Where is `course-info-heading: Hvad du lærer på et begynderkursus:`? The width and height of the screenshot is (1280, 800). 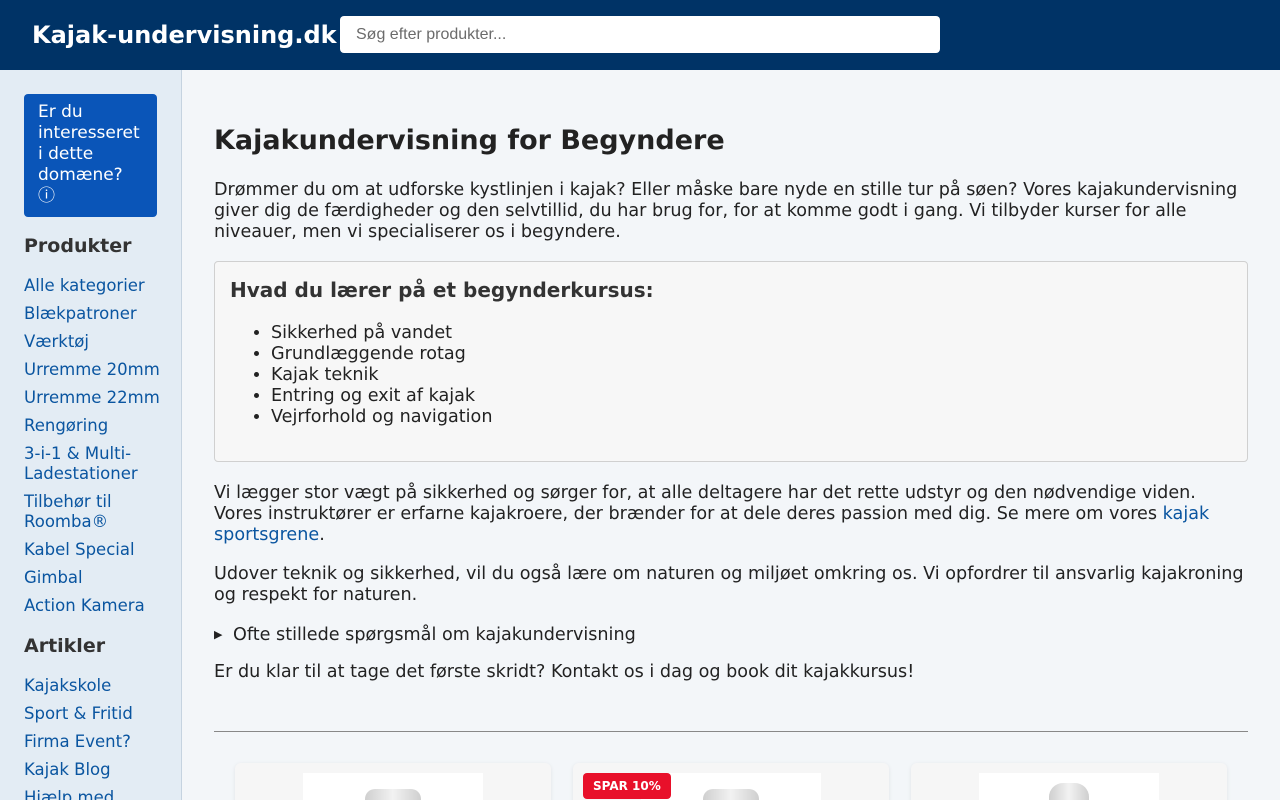 course-info-heading: Hvad du lærer på et begynderkursus: is located at coordinates (442, 290).